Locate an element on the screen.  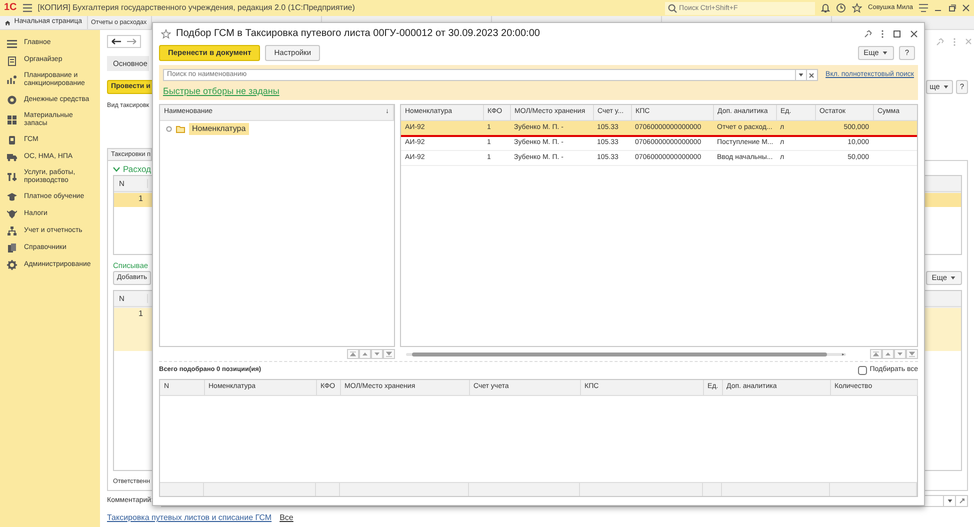
link: Таксировка путевых листов и списание ГСМ is located at coordinates (189, 518).